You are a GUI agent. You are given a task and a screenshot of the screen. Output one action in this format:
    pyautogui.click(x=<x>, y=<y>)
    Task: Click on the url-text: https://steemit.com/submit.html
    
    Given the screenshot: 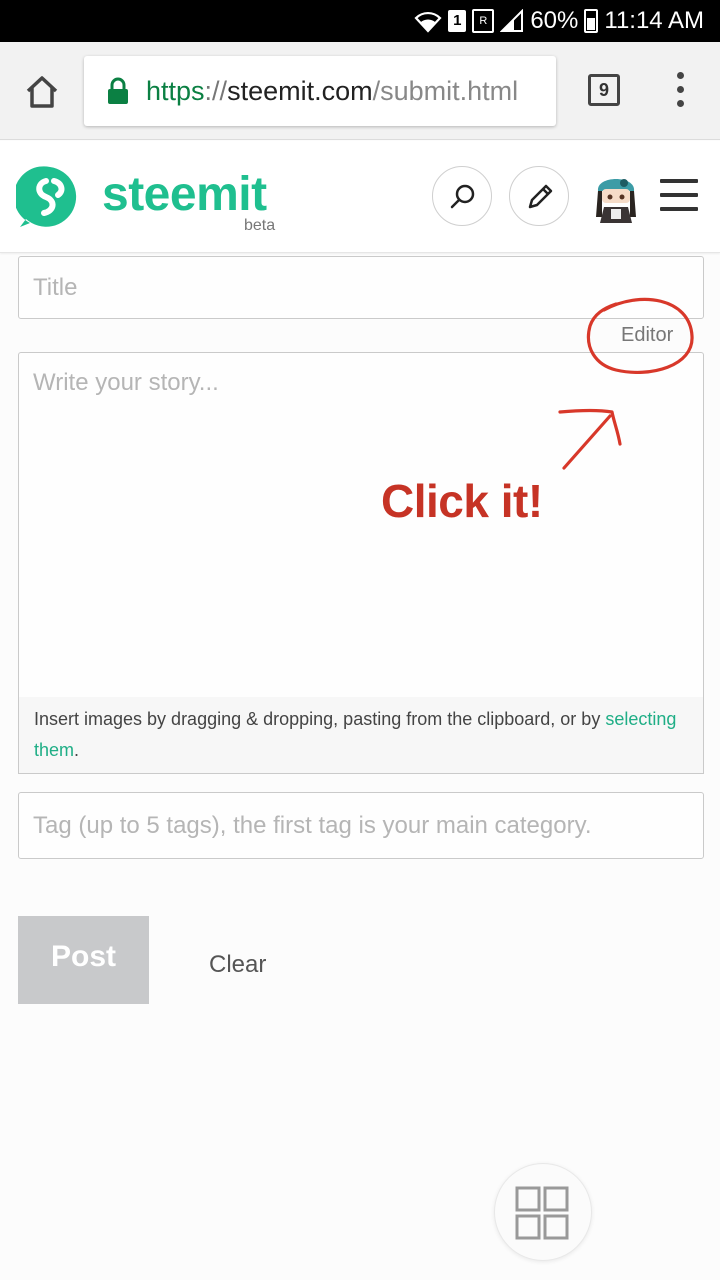 What is the action you would take?
    pyautogui.click(x=332, y=91)
    